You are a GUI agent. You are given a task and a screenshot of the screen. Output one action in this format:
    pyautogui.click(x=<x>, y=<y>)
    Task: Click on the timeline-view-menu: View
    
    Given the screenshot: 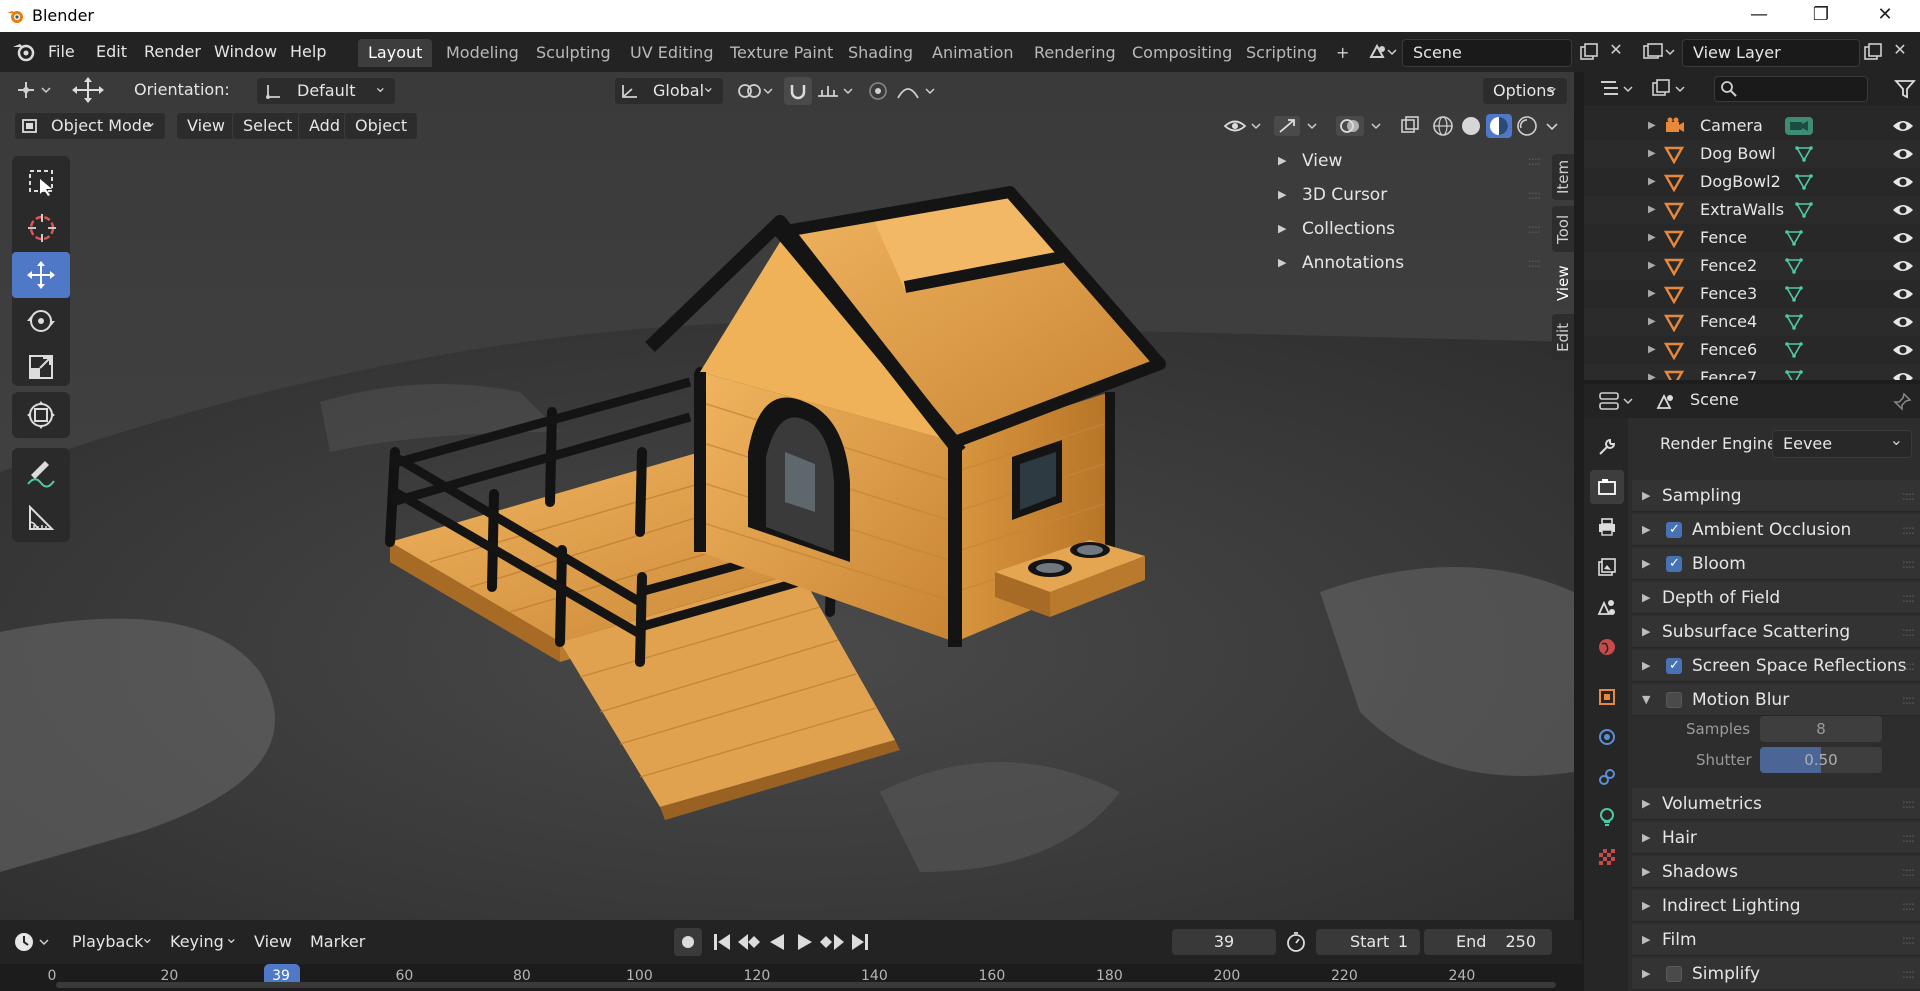 What is the action you would take?
    pyautogui.click(x=273, y=942)
    